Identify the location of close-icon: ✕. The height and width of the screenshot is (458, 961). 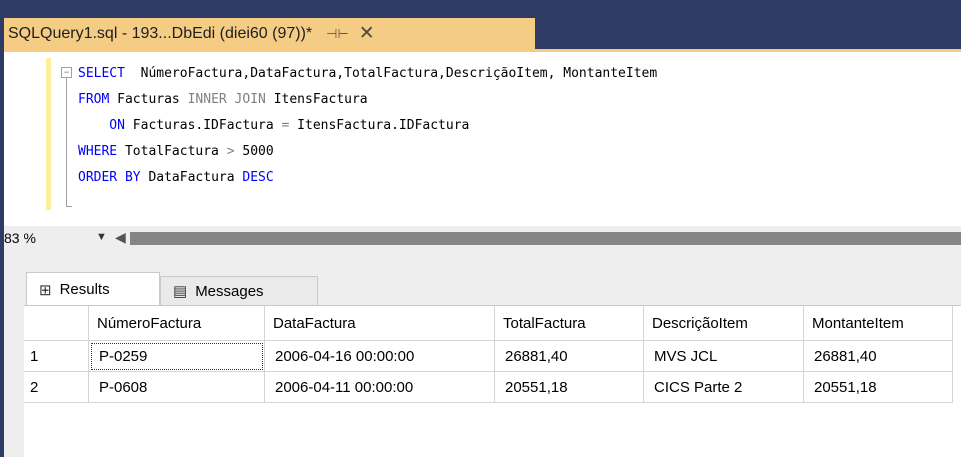
(367, 33).